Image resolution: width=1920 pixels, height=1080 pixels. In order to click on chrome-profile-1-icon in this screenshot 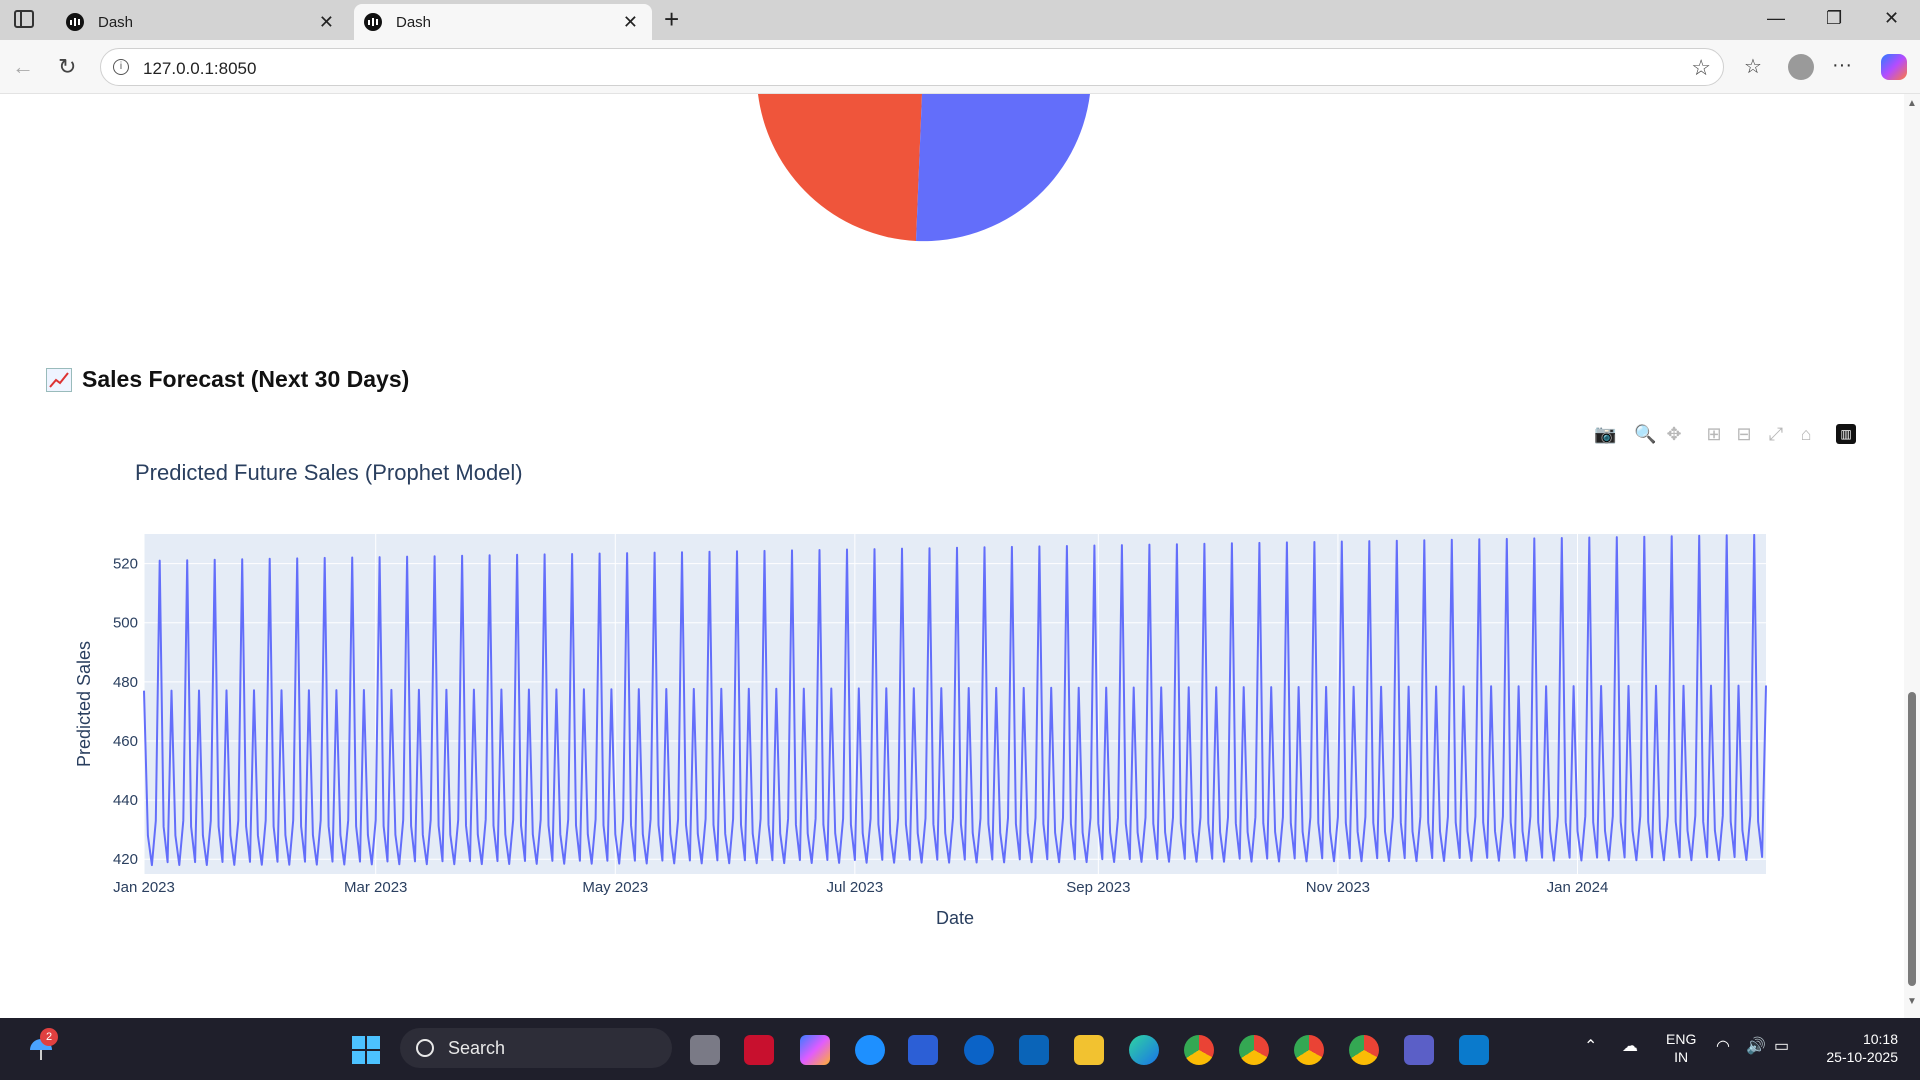, I will do `click(1199, 1050)`.